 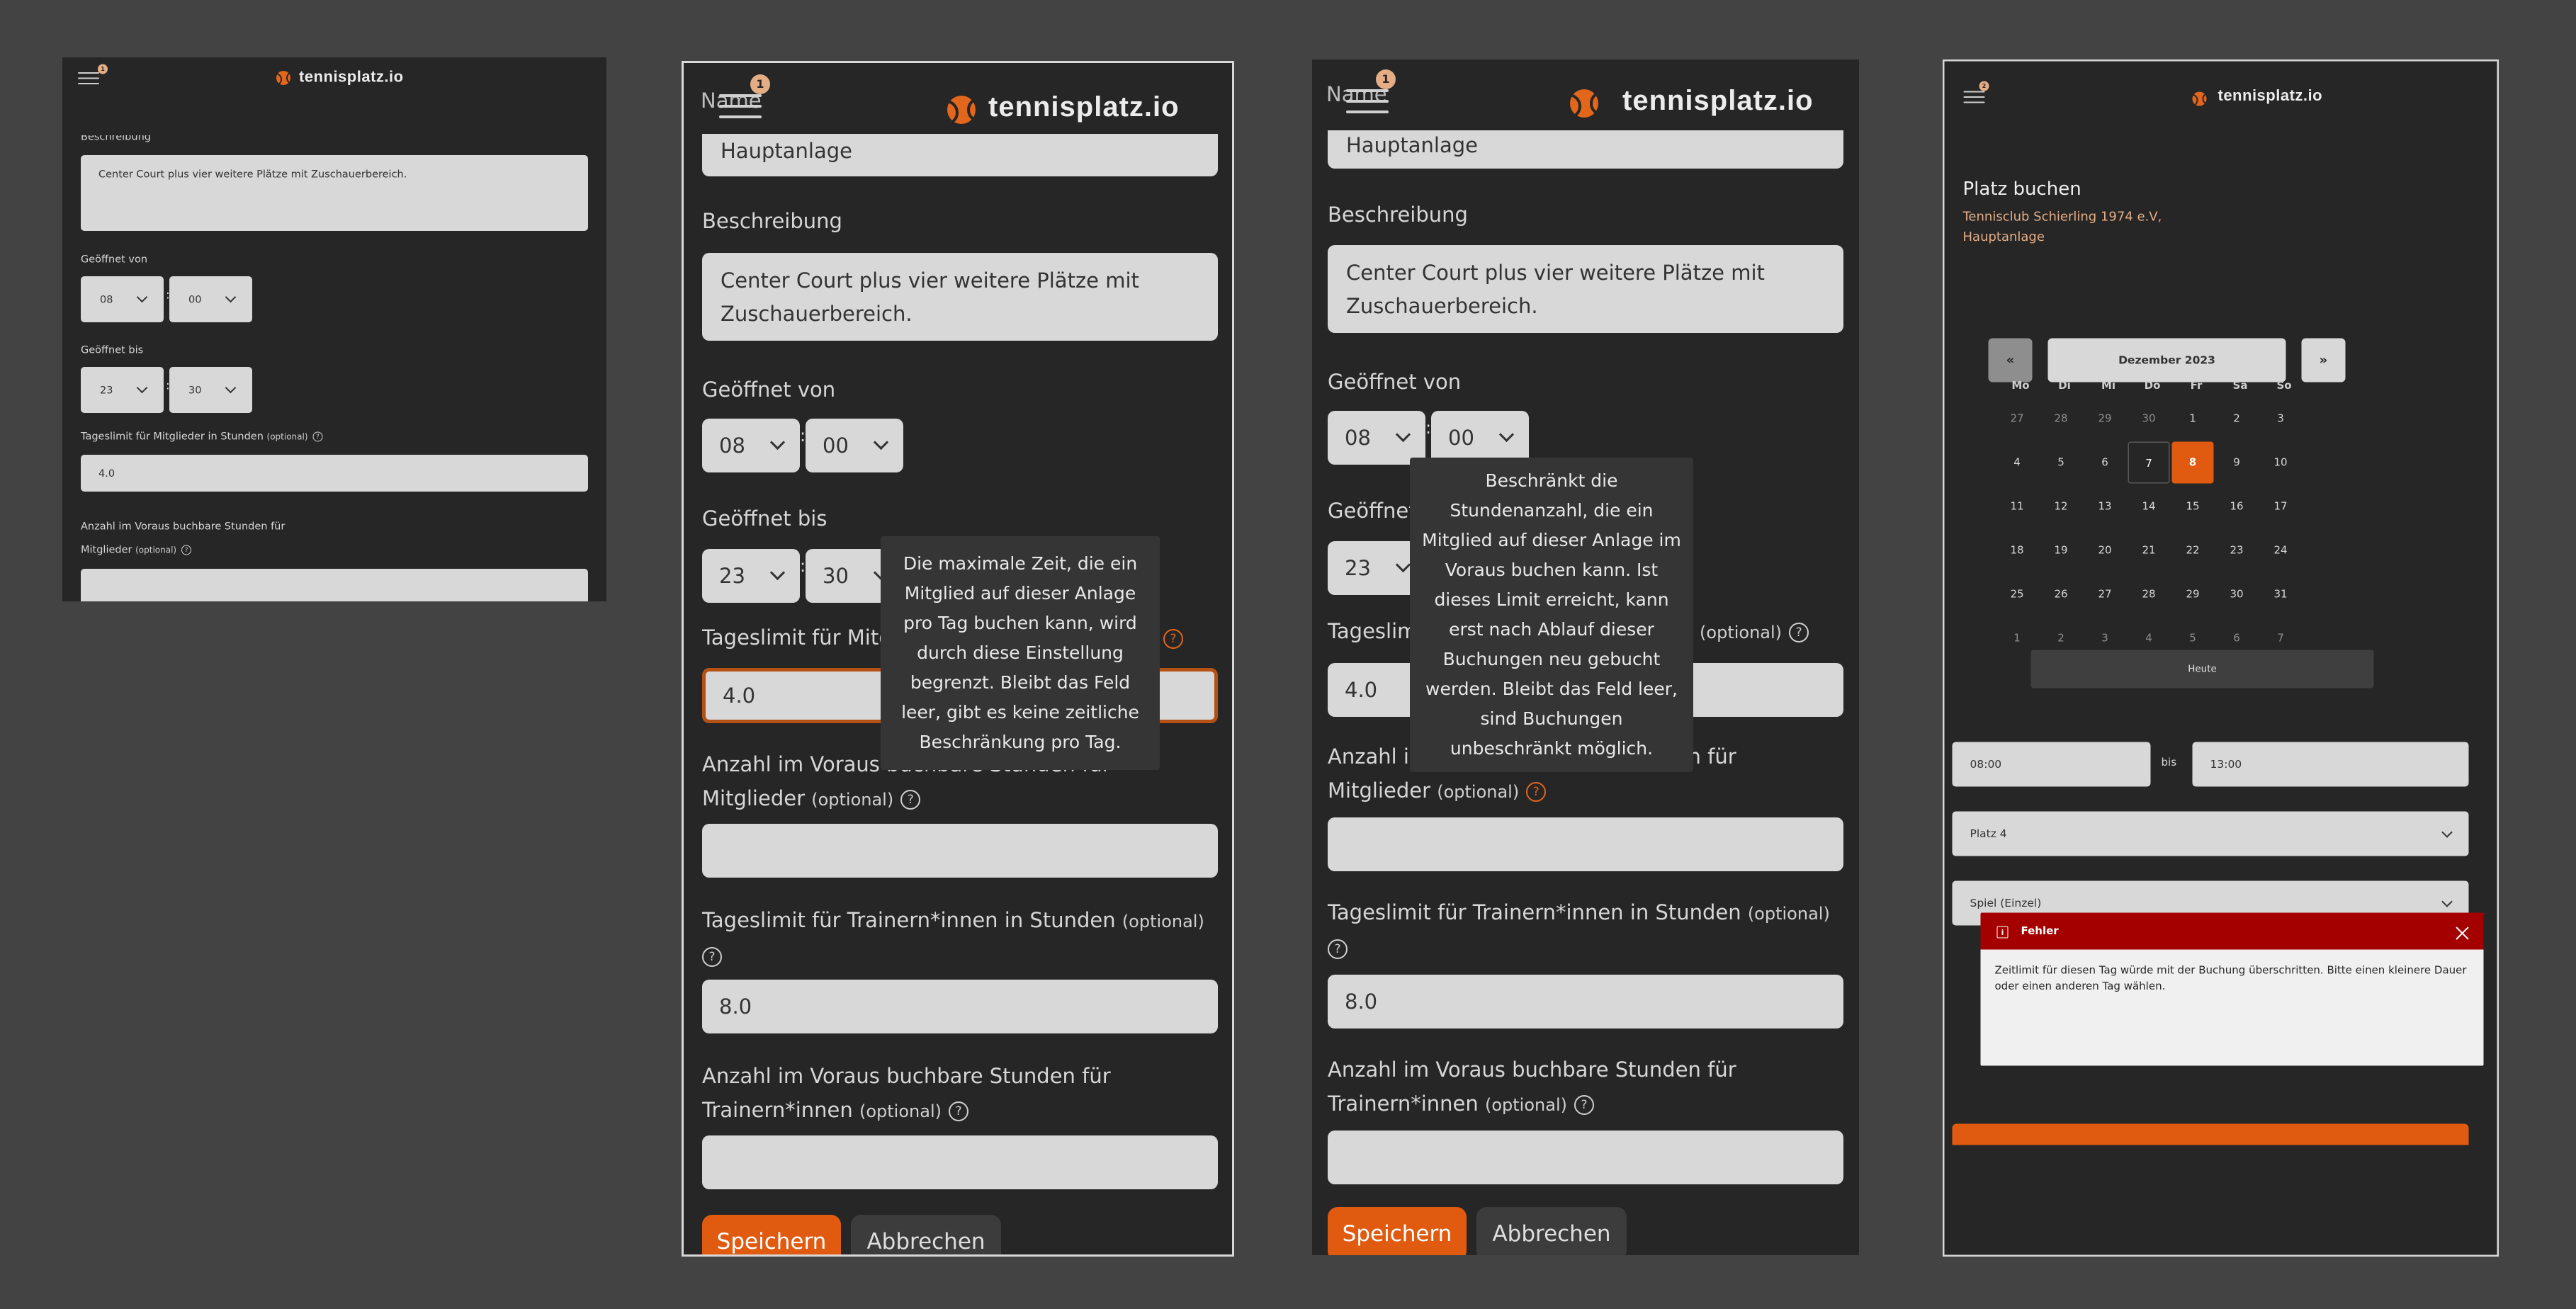 What do you see at coordinates (2237, 463) in the screenshot?
I see `calendar-day: 9` at bounding box center [2237, 463].